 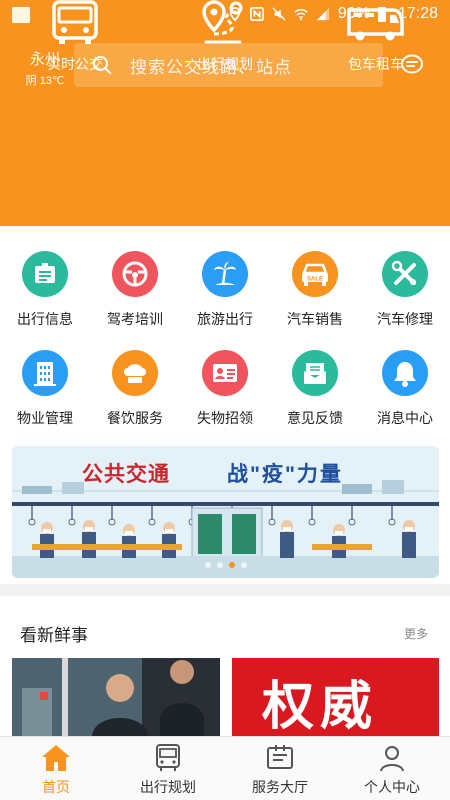 What do you see at coordinates (135, 319) in the screenshot?
I see `service-label: 驾考培训` at bounding box center [135, 319].